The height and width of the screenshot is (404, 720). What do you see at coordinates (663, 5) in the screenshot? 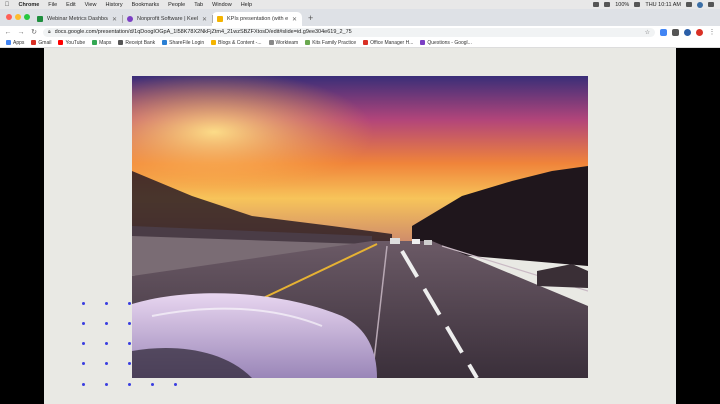
I see `menu-clock: THU 10:11 AM` at bounding box center [663, 5].